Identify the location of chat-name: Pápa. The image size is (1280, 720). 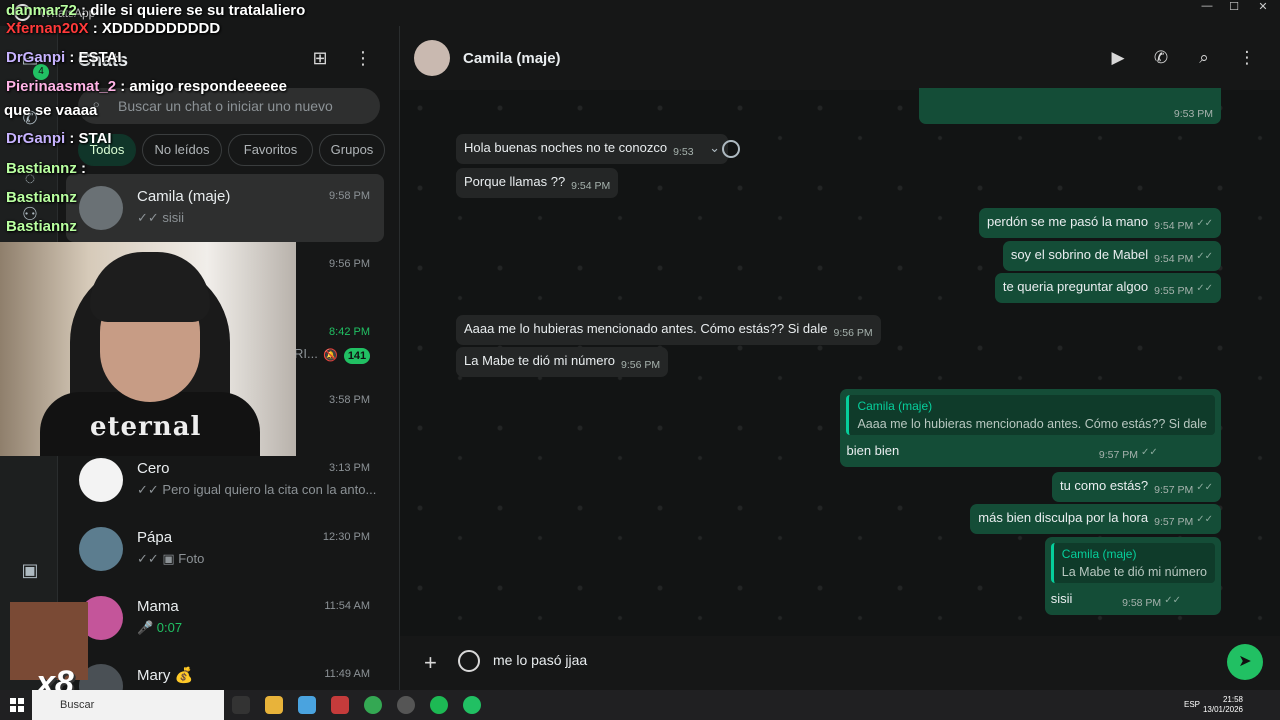
(155, 537).